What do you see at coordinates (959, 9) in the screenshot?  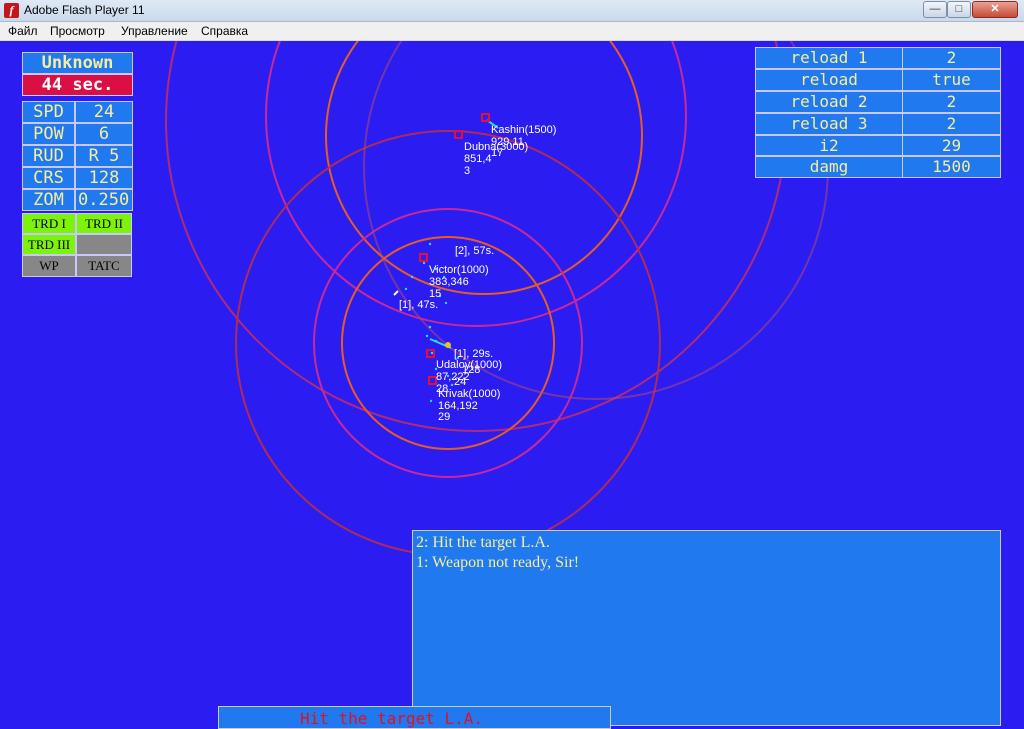 I see `maximize-button: □` at bounding box center [959, 9].